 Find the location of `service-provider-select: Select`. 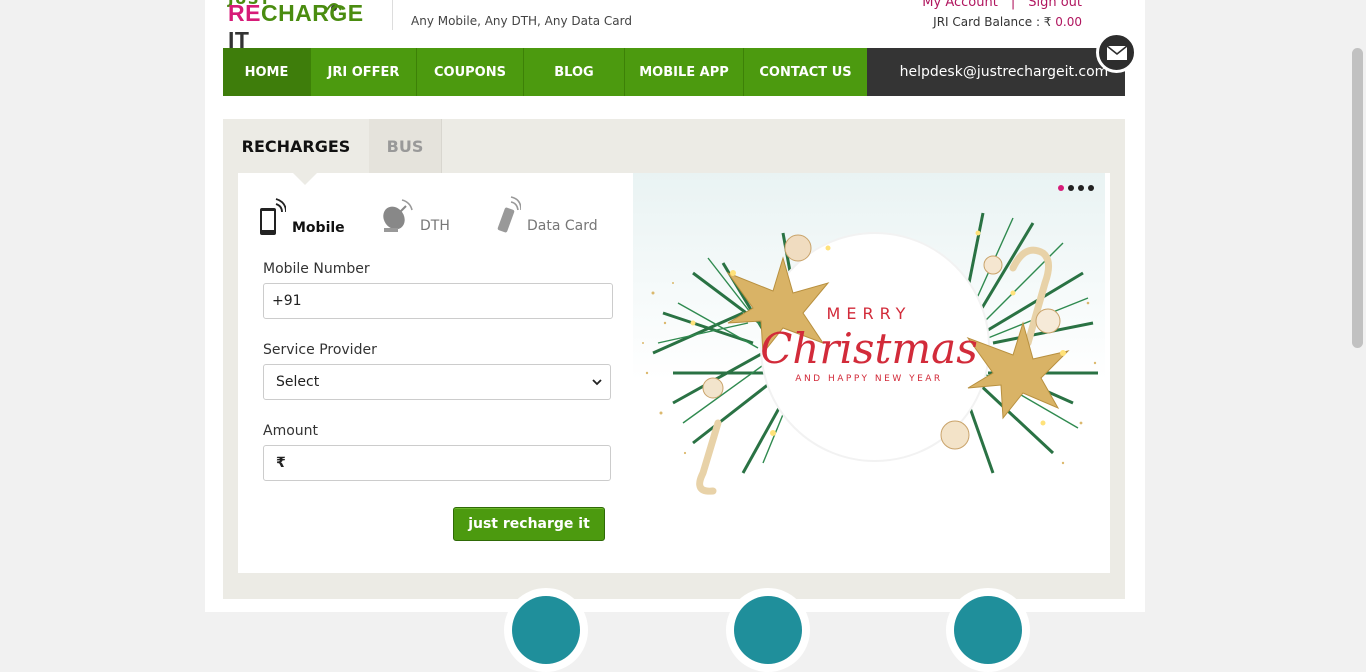

service-provider-select: Select is located at coordinates (437, 382).